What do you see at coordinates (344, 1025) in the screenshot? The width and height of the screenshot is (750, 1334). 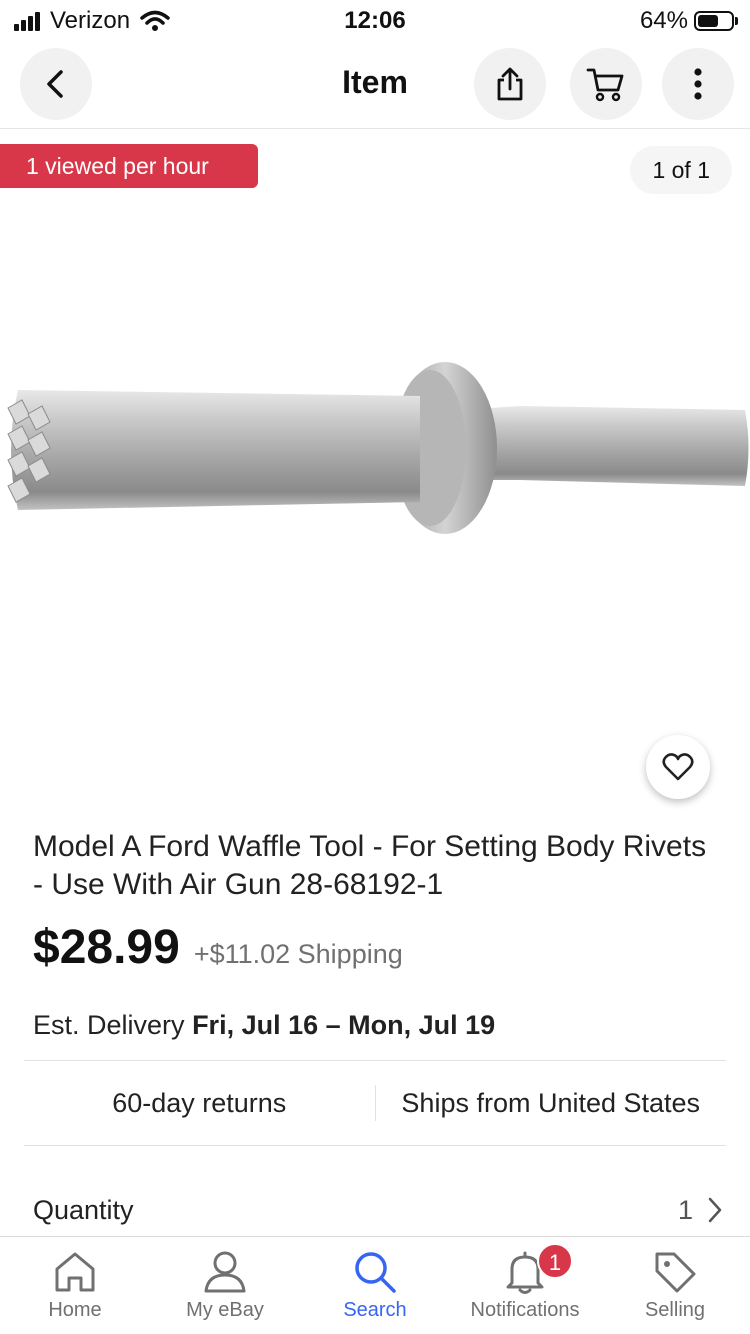 I see `delivery-dates: Fri, Jul 16 – Mon, Jul 19` at bounding box center [344, 1025].